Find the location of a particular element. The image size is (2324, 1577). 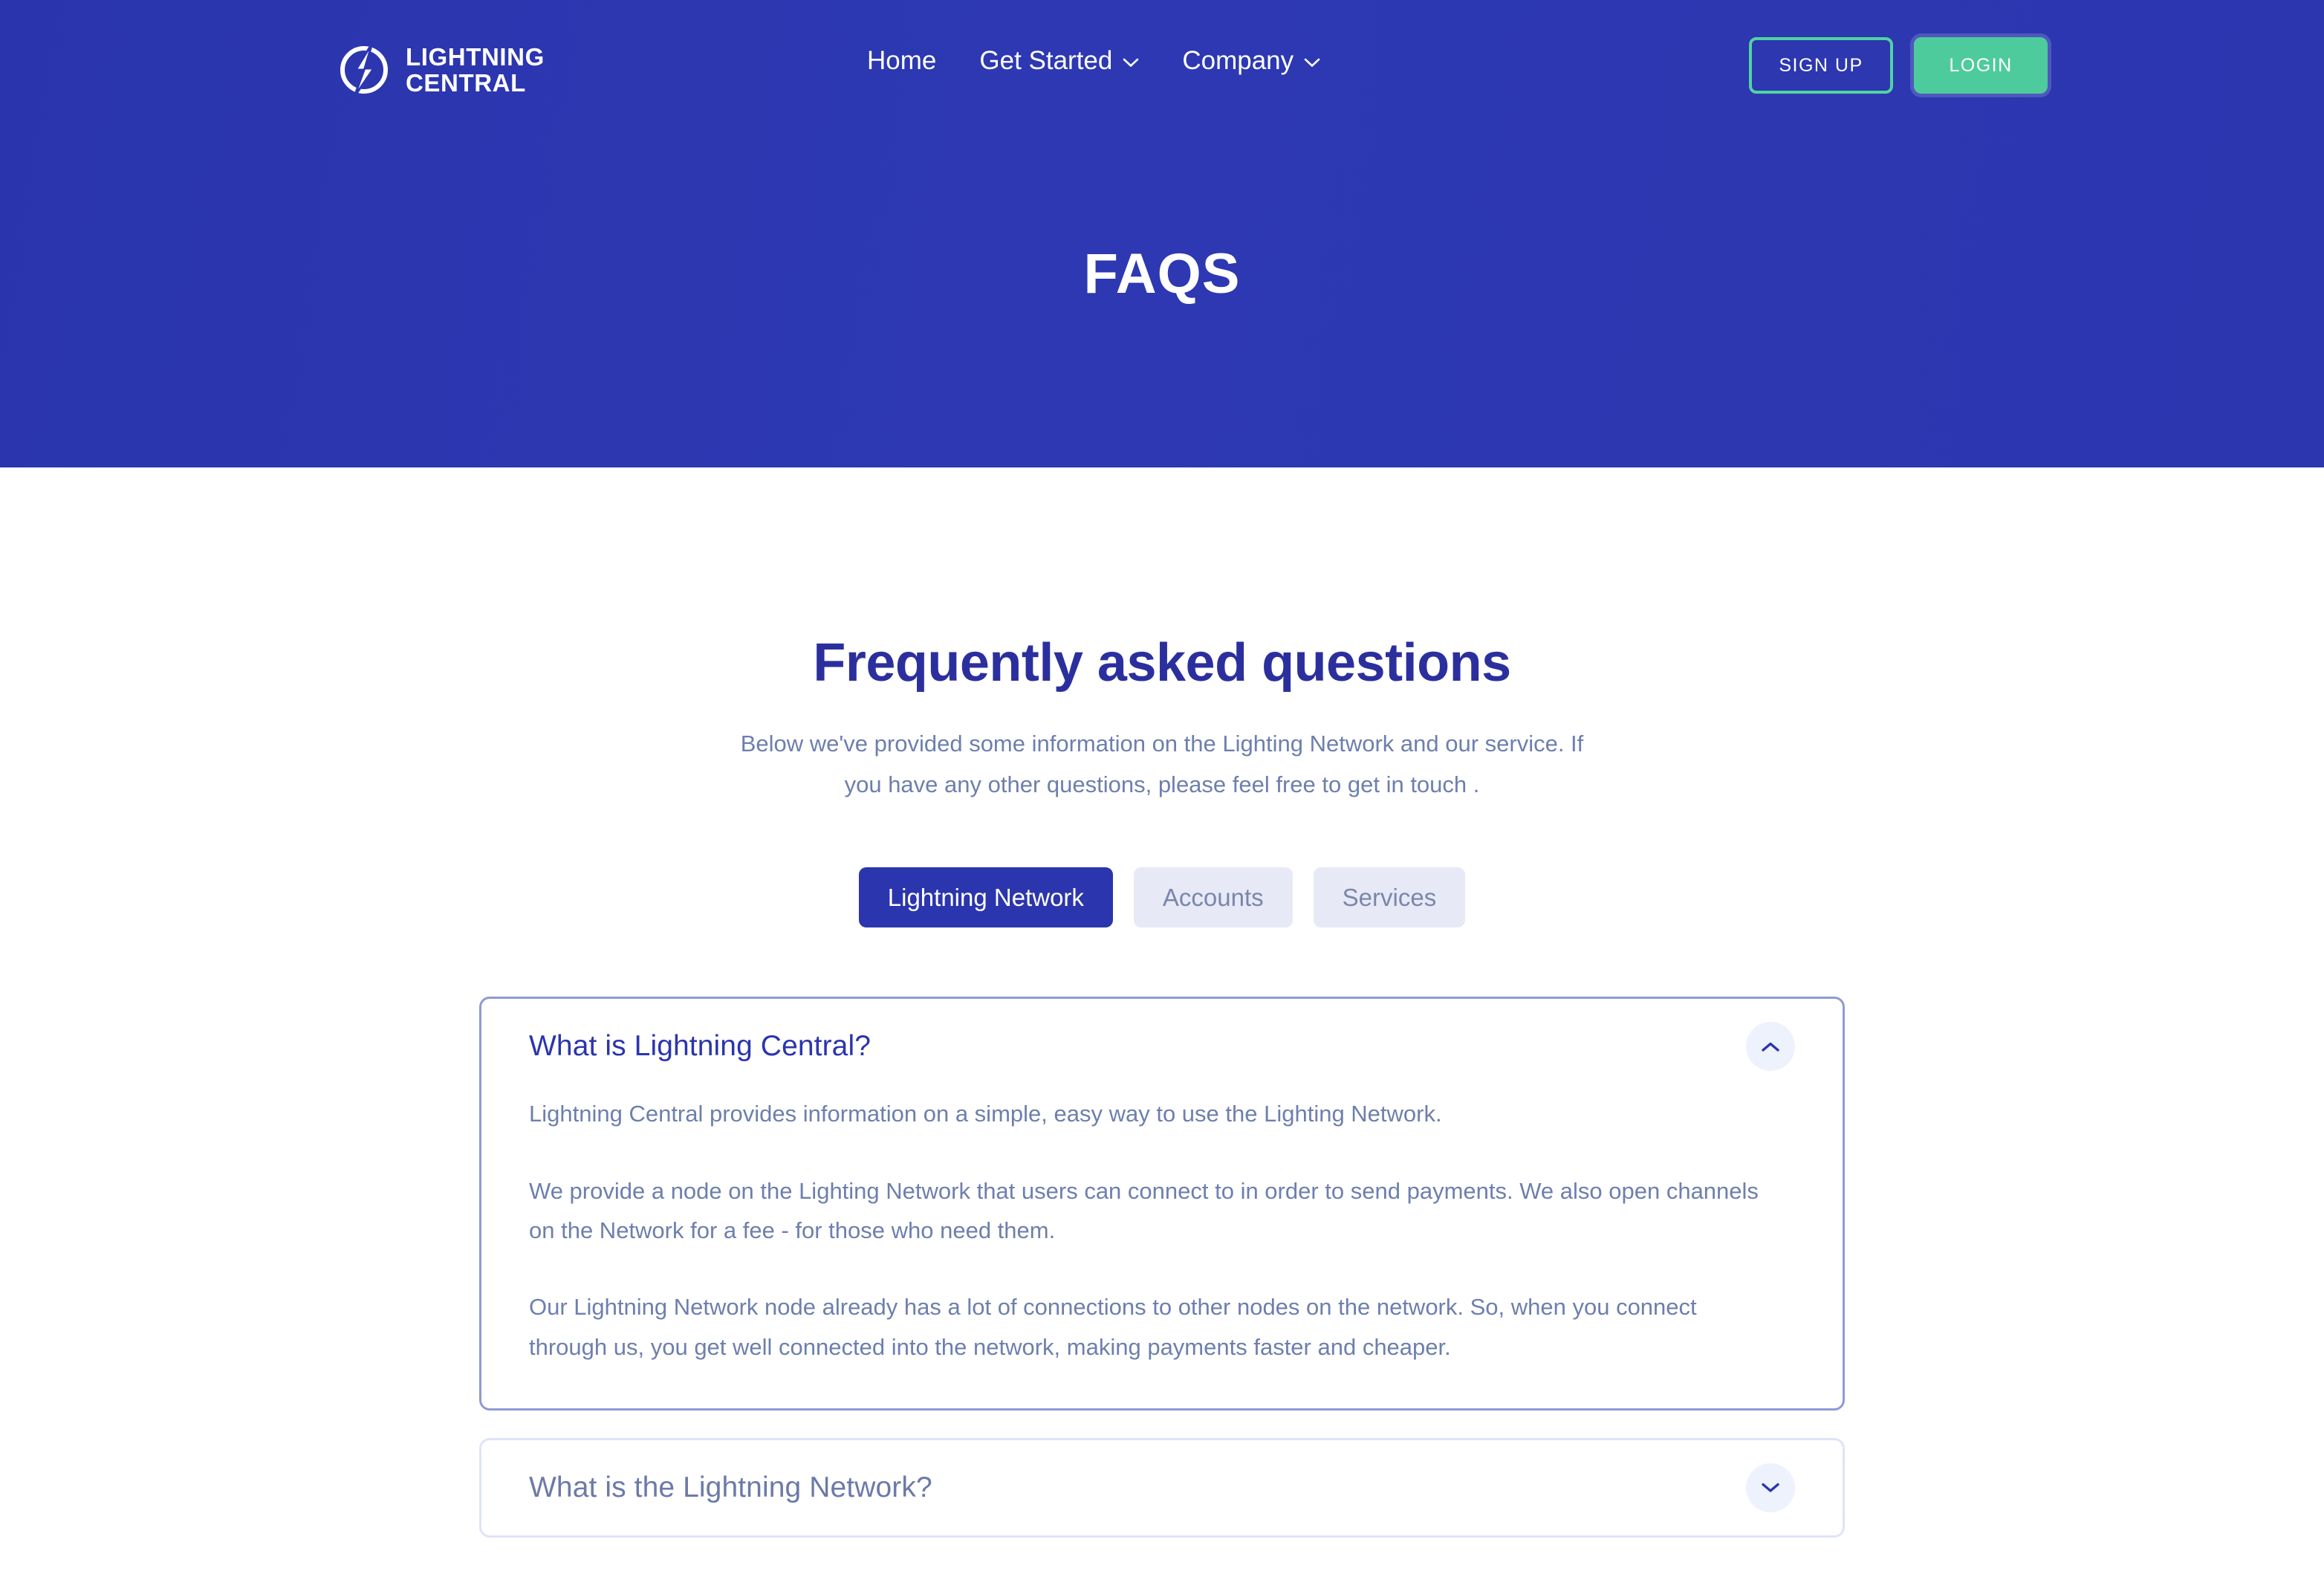

nav-item-label: Company is located at coordinates (1238, 60).